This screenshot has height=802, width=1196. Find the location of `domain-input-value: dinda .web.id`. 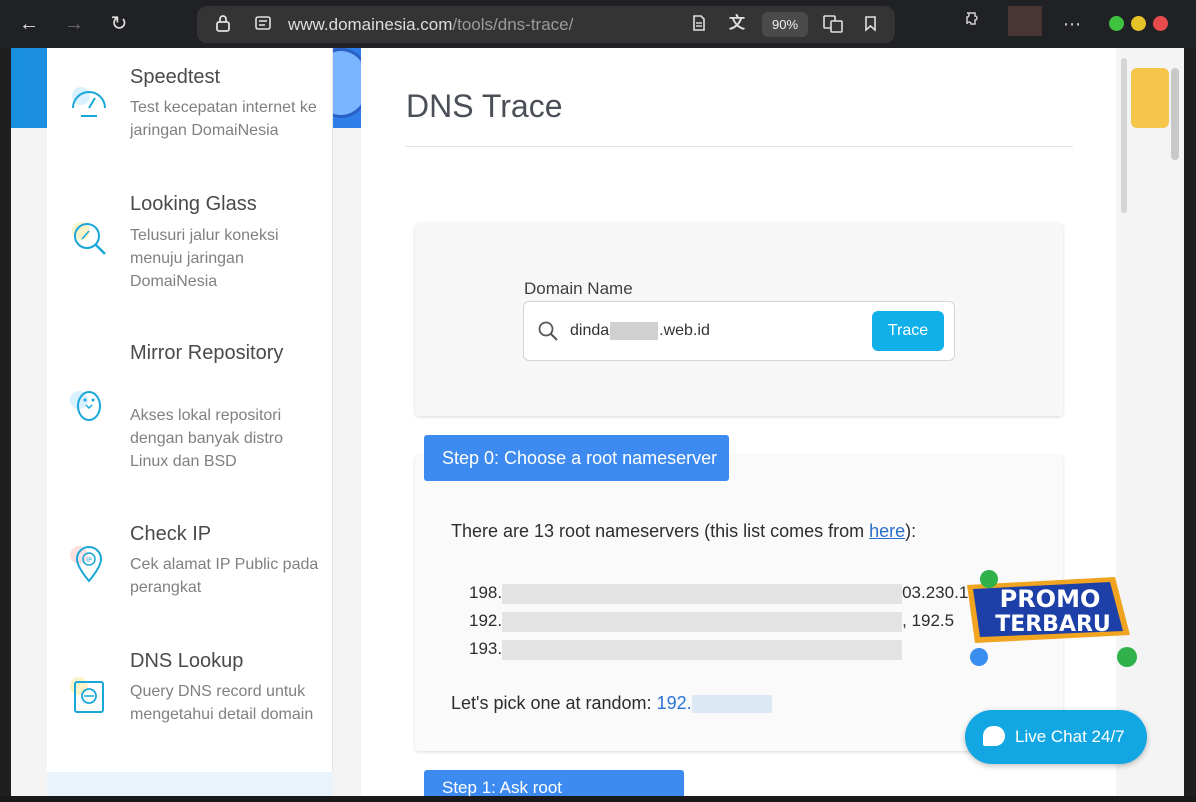

domain-input-value: dinda .web.id is located at coordinates (640, 331).